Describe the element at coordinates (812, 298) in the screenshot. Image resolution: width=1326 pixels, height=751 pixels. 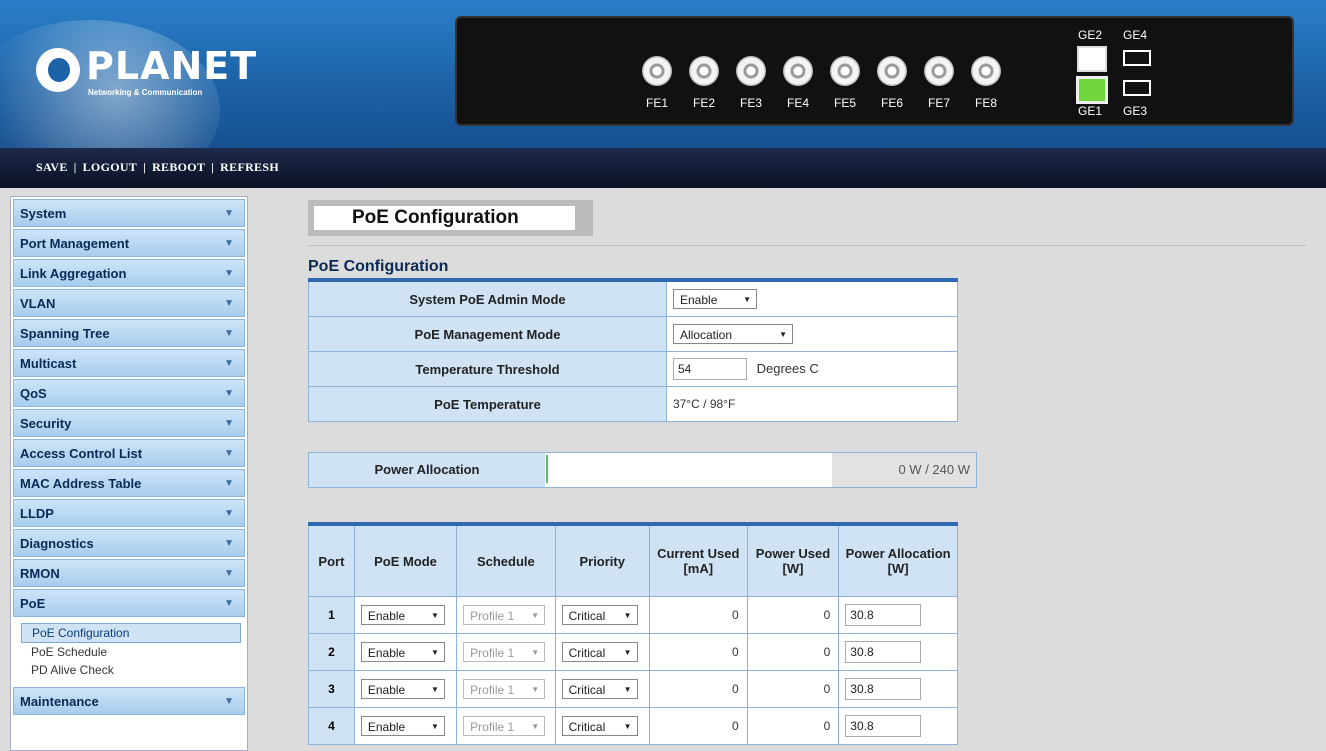
I see `admin-mode-cell: Enable ▼` at that location.